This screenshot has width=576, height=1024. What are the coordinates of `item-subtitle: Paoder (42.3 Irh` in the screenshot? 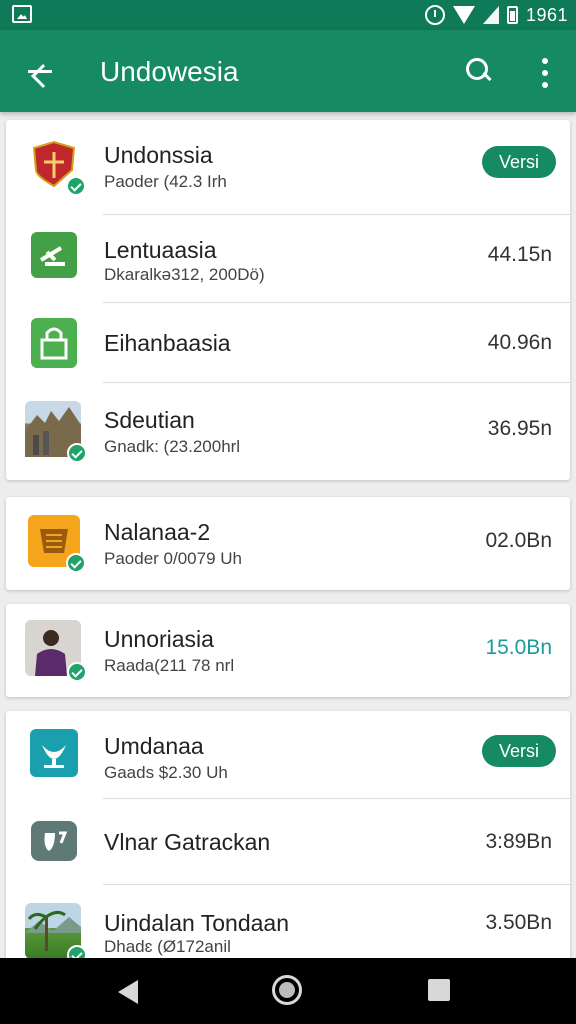 It's located at (165, 181).